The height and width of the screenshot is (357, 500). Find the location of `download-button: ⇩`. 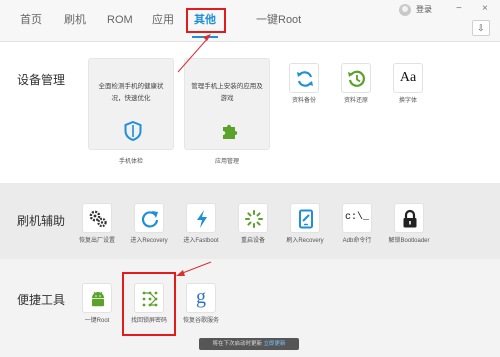

download-button: ⇩ is located at coordinates (481, 28).